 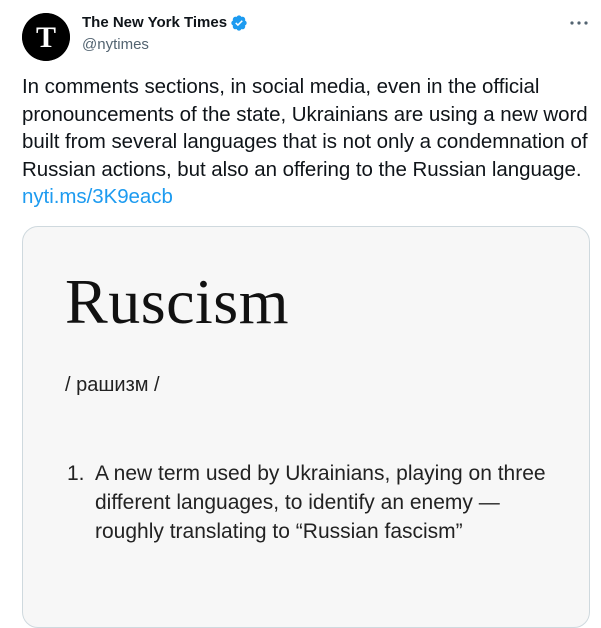 I want to click on avatar: T, so click(x=46, y=37).